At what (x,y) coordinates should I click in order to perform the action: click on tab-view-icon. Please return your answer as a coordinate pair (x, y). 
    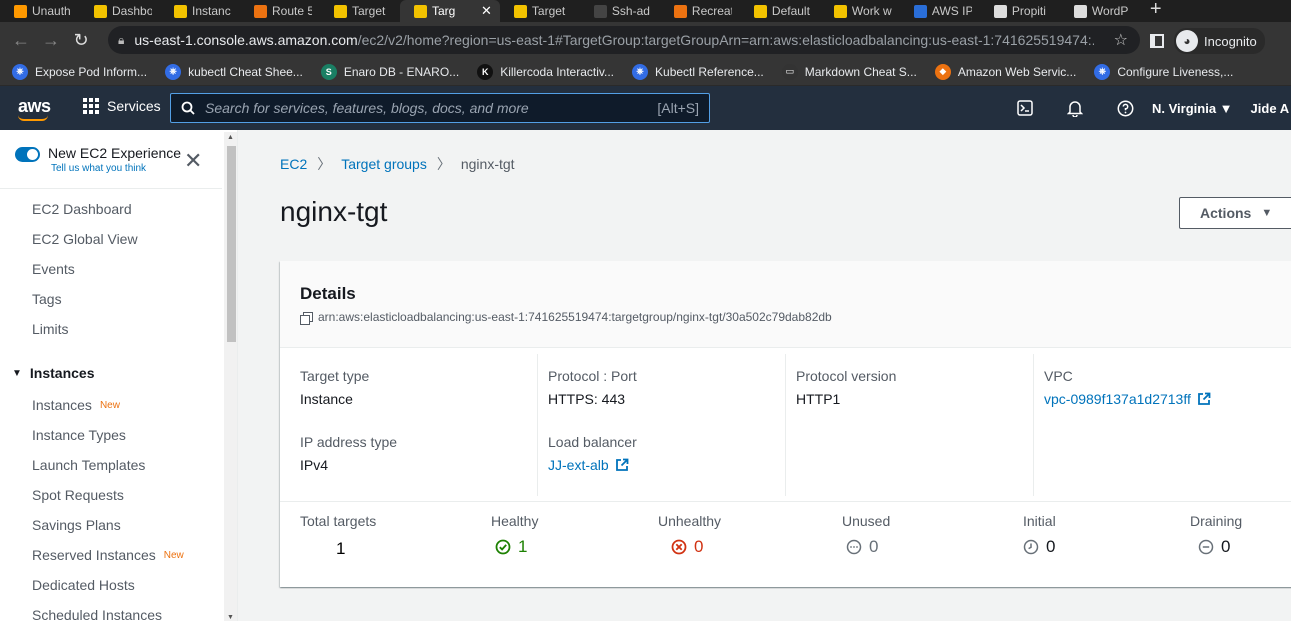
    Looking at the image, I should click on (1157, 41).